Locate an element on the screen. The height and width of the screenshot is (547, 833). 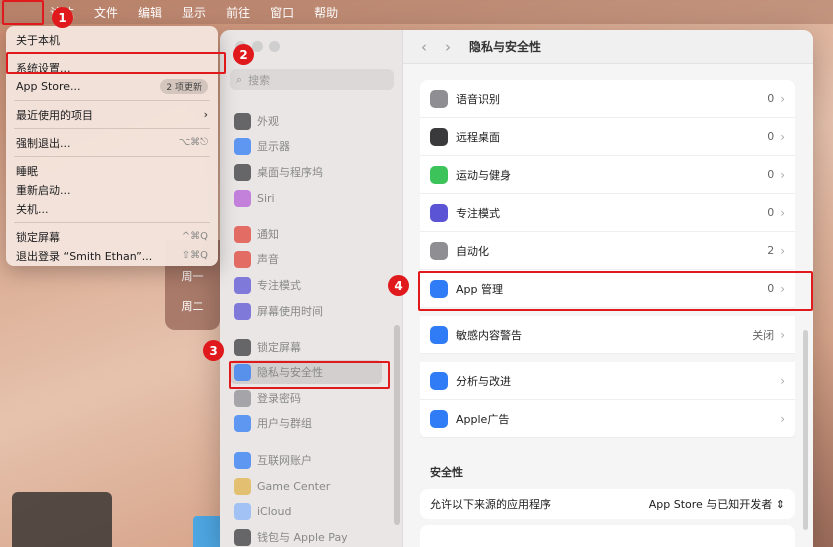
row-label: 敏感内容警告 is located at coordinates (489, 335).